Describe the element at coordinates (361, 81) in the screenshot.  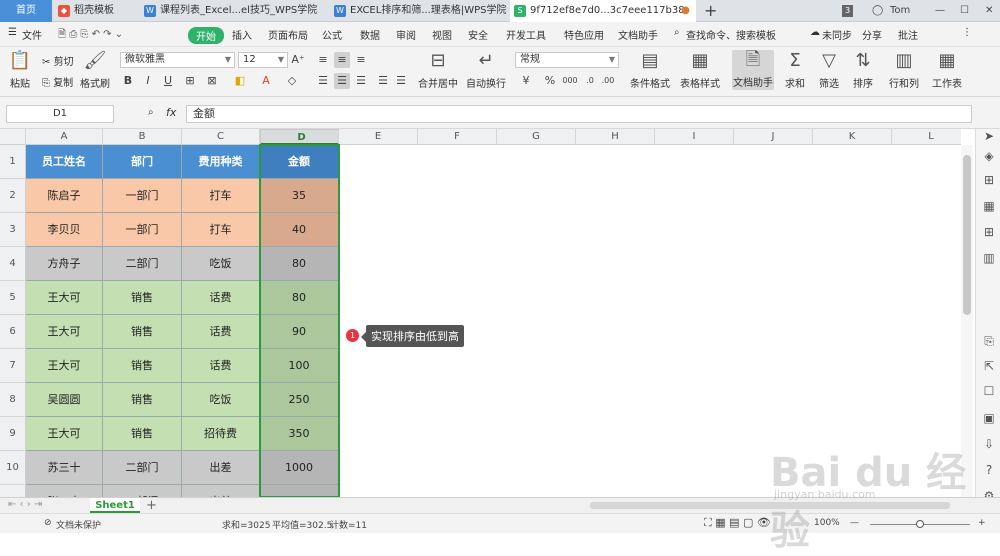
I see `align-right-icon: ☰` at that location.